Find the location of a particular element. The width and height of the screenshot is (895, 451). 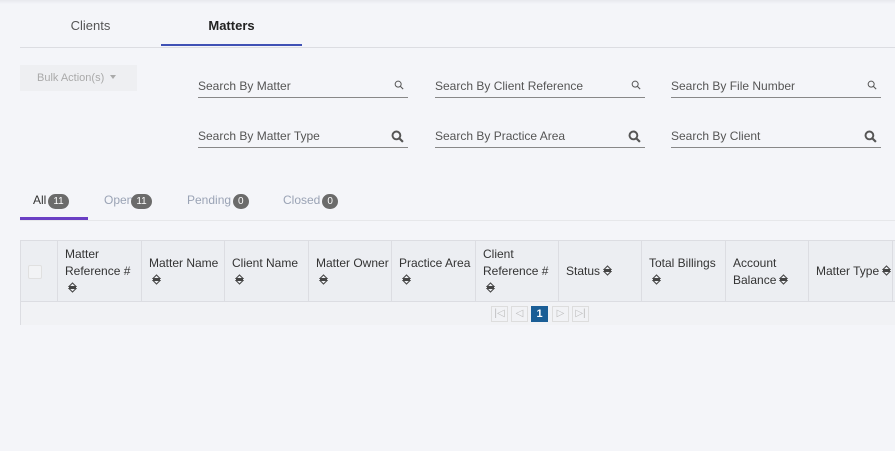

page-button: 1 is located at coordinates (539, 314).